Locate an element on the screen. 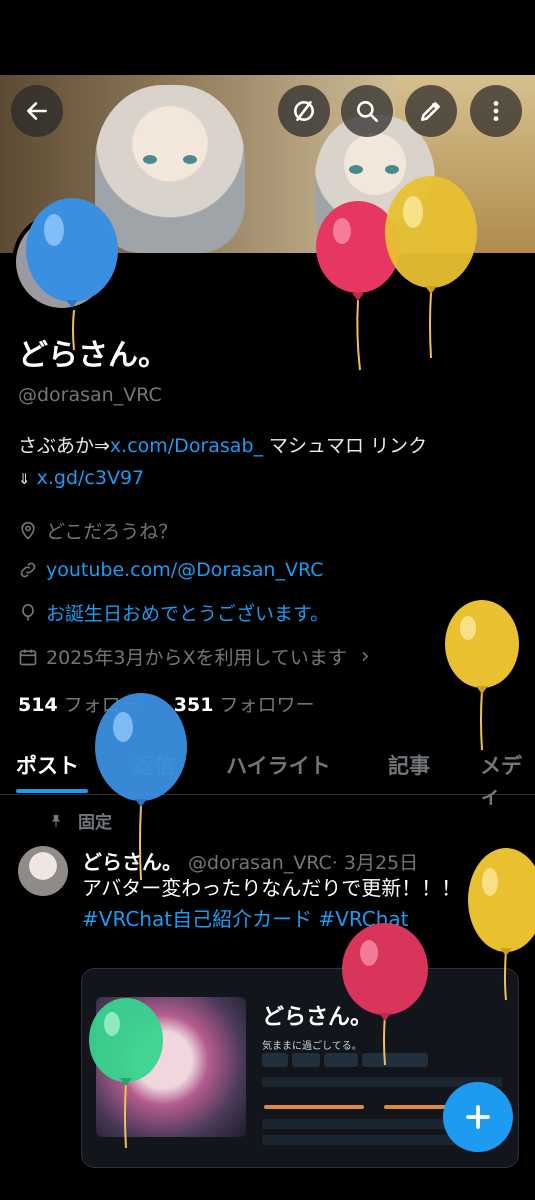 The width and height of the screenshot is (535, 1200). post-author-handle: @dorasan_VRC is located at coordinates (260, 863).